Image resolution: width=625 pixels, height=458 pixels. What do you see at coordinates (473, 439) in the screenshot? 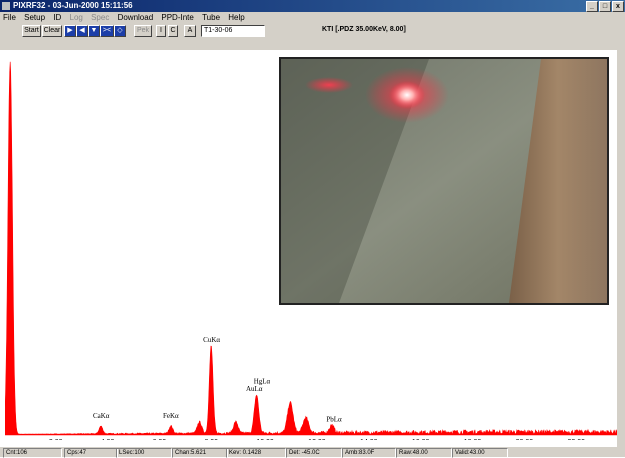
I see `x-tick-label: 18.00` at bounding box center [473, 439].